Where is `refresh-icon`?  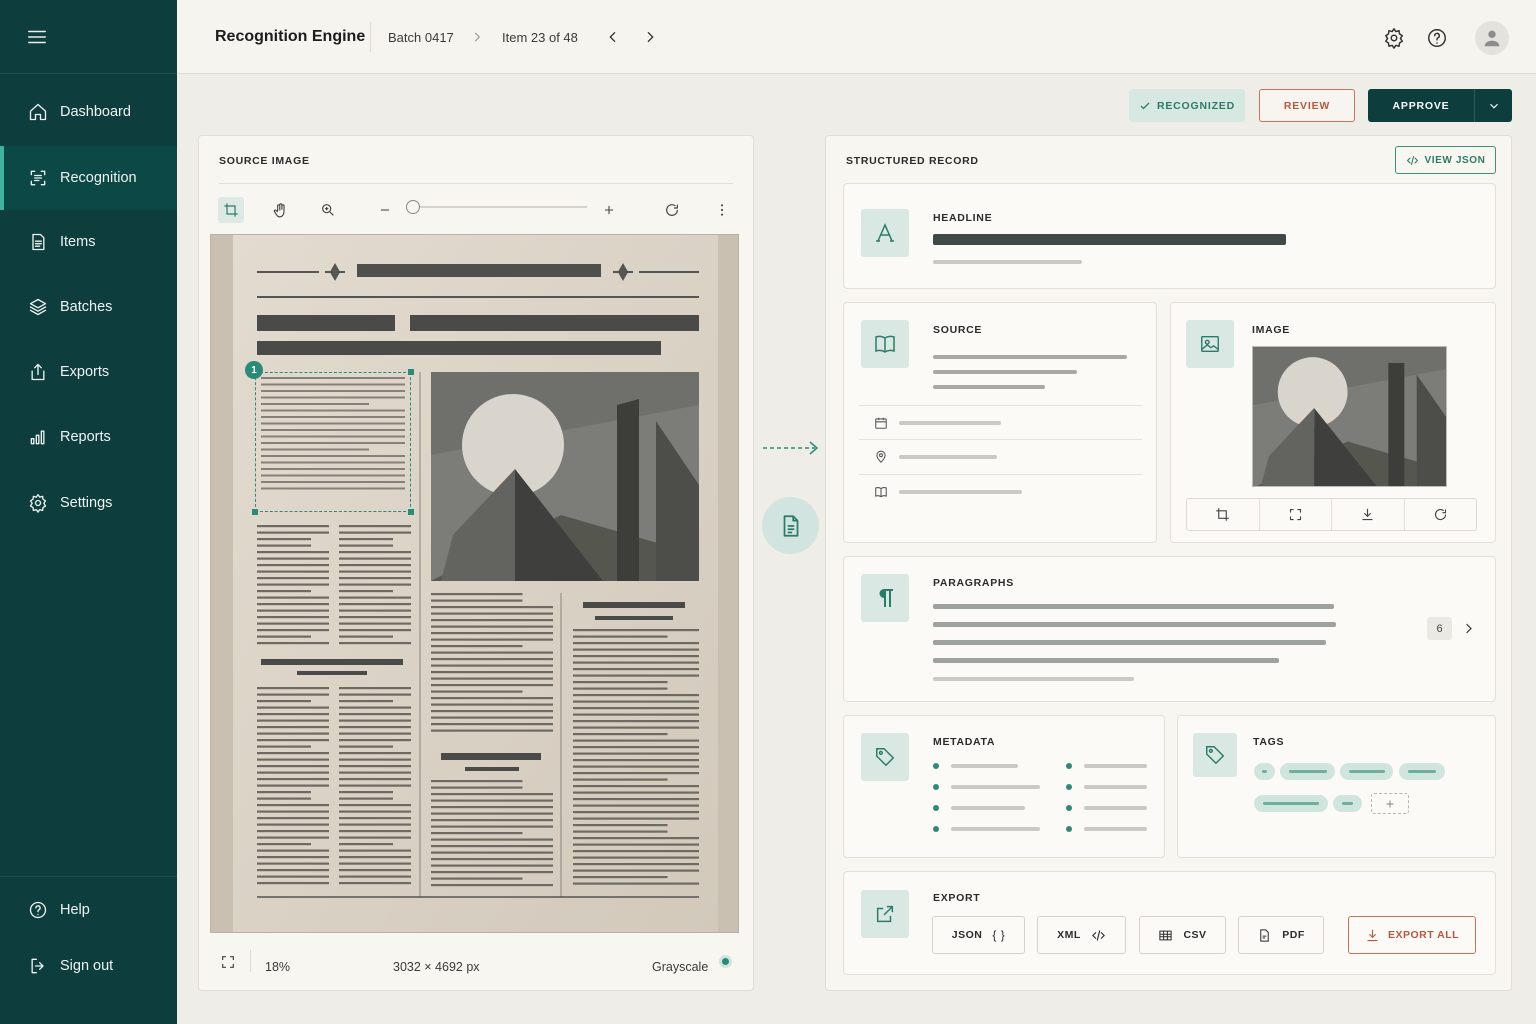
refresh-icon is located at coordinates (1441, 514).